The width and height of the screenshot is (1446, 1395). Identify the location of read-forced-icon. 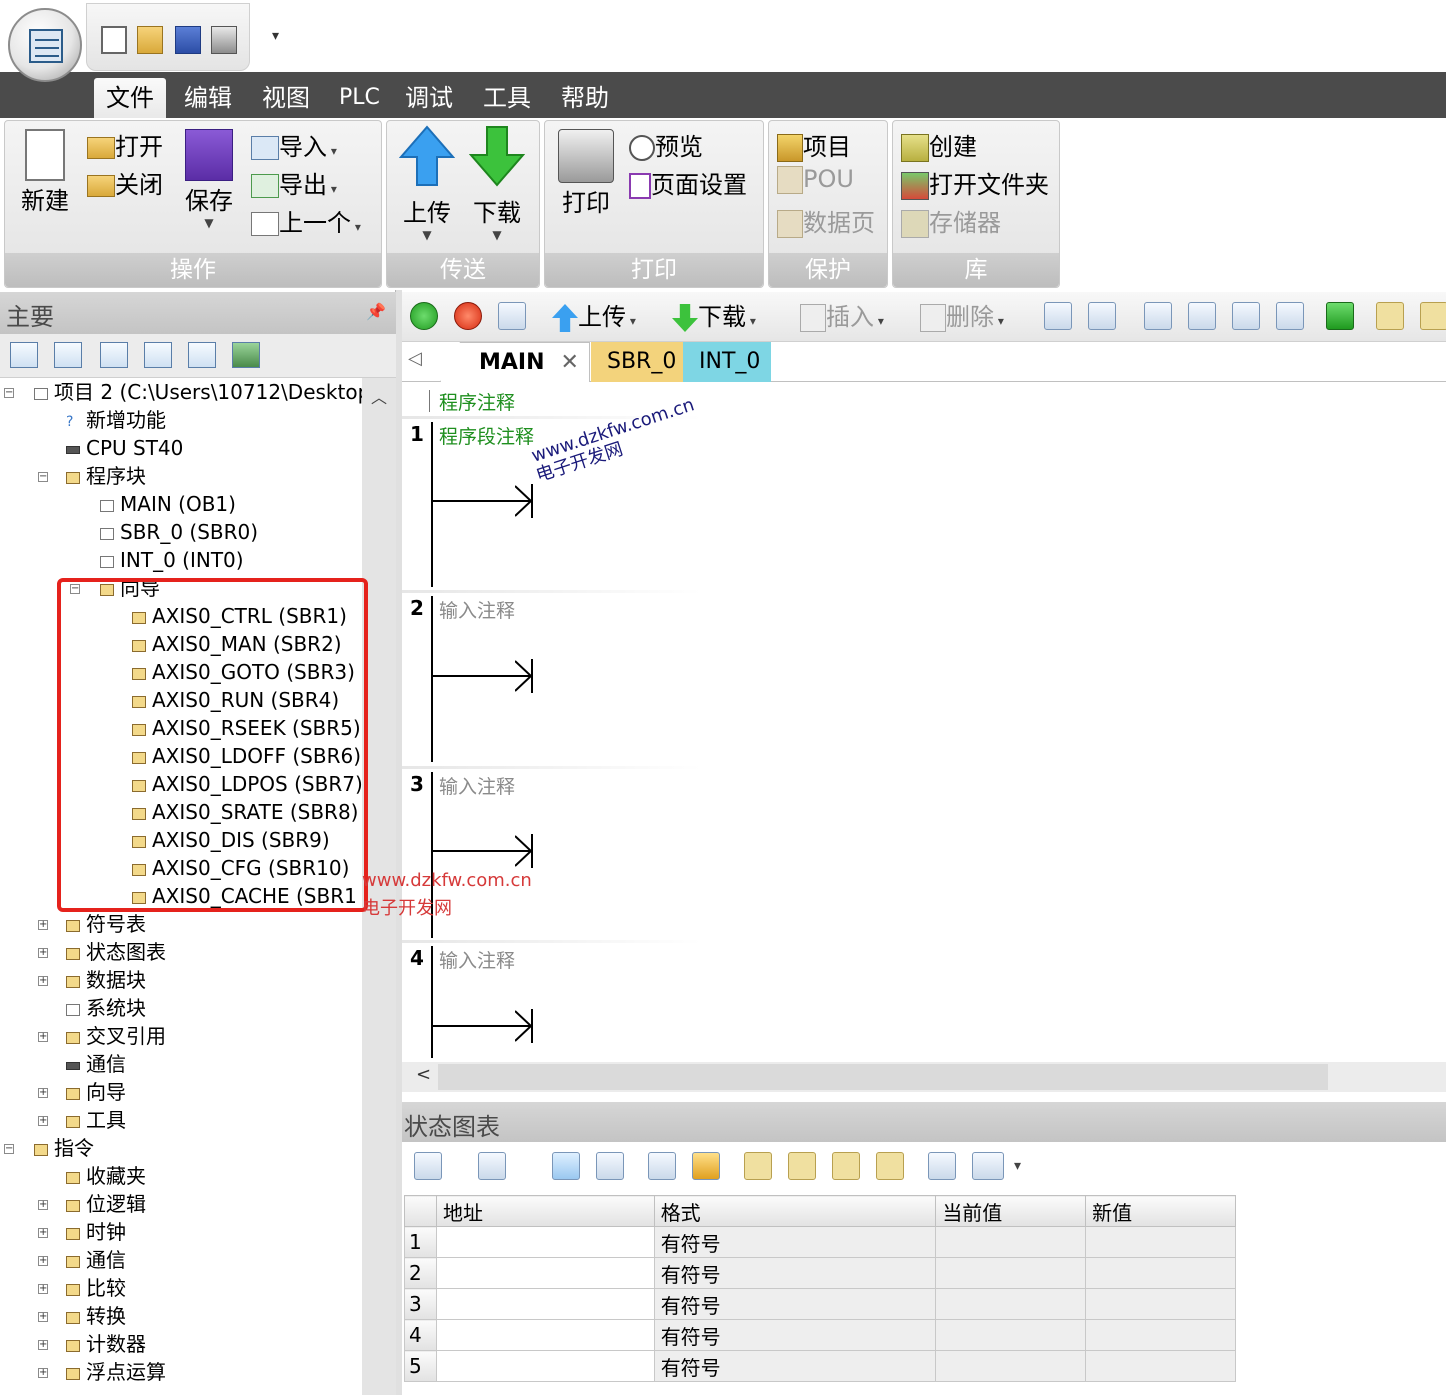
(890, 1166).